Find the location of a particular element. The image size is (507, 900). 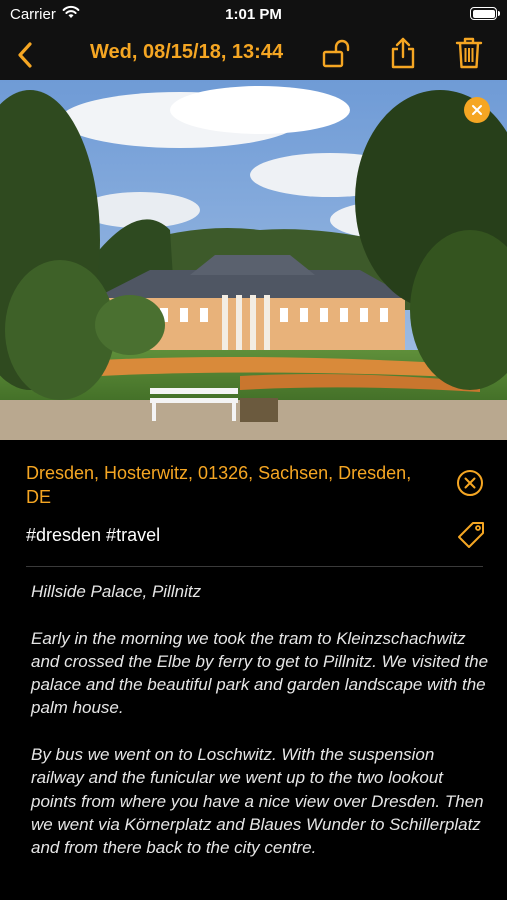

entry-date-title: Wed, 08/15/18, 13:44 is located at coordinates (186, 52).